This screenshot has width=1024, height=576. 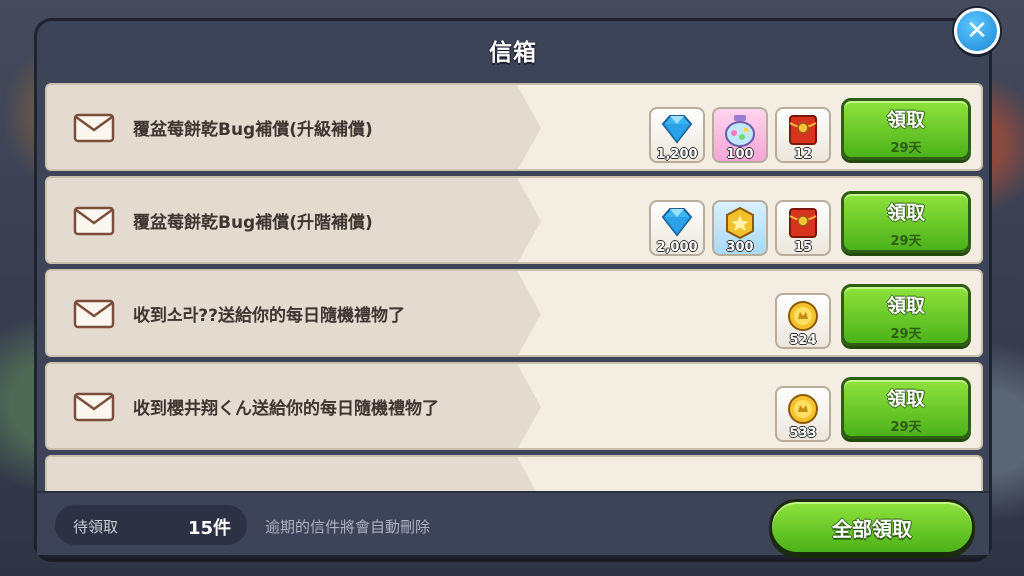 I want to click on reward-slot: 100, so click(x=740, y=135).